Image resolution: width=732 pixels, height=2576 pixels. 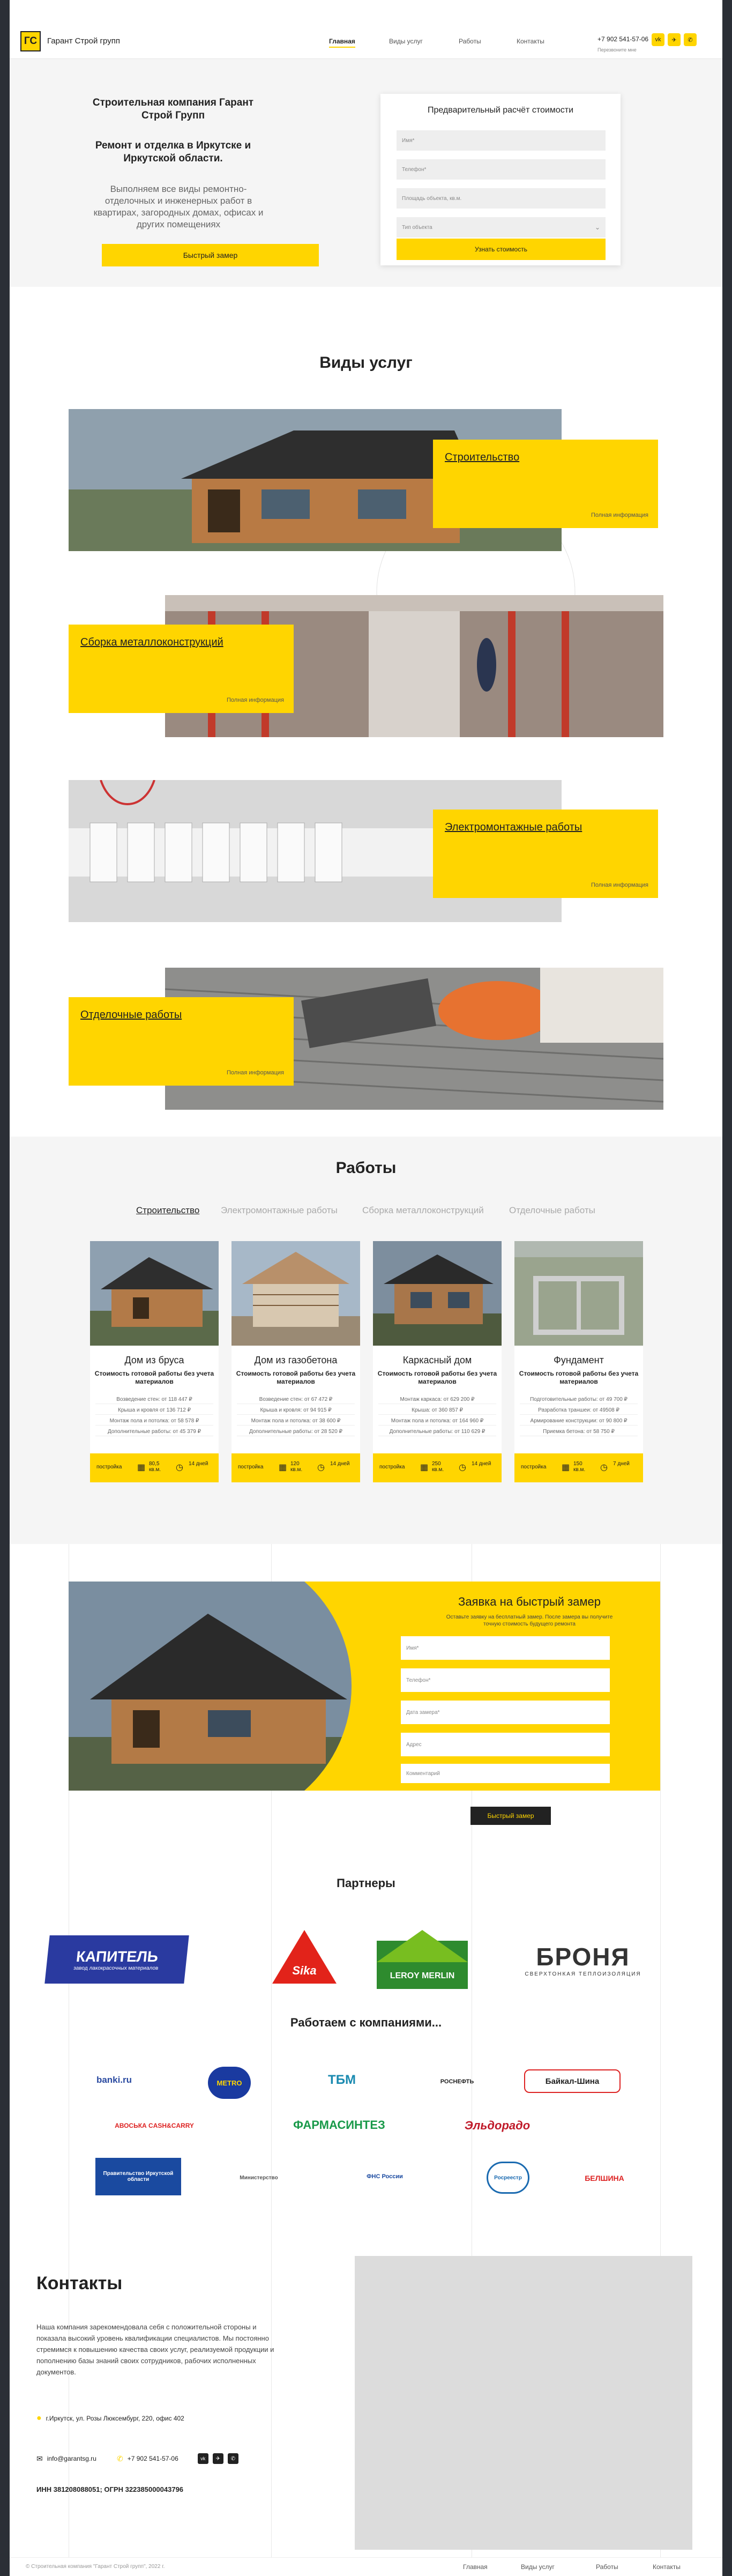 What do you see at coordinates (71, 2458) in the screenshot?
I see `email: info@garantsg.ru` at bounding box center [71, 2458].